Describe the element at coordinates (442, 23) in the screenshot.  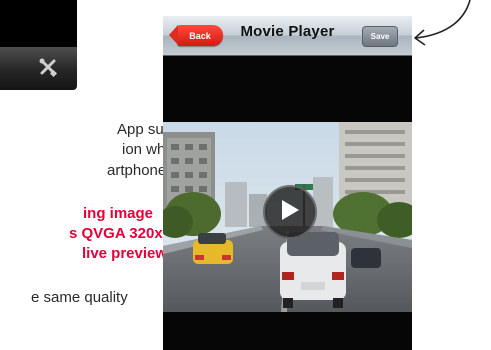
I see `curved-arrow-icon` at that location.